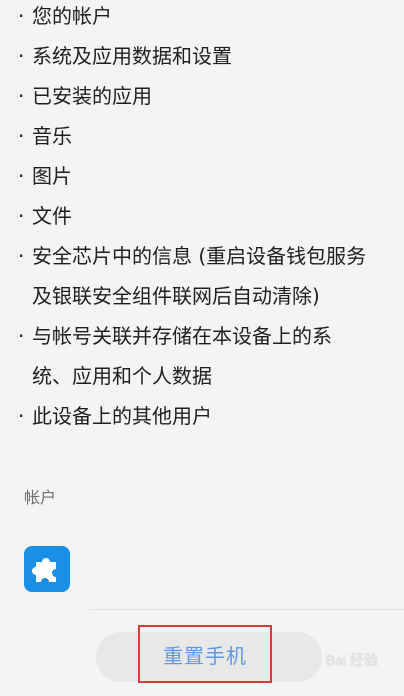 The width and height of the screenshot is (404, 696). What do you see at coordinates (208, 96) in the screenshot?
I see `list-item: · 已安装的应用` at bounding box center [208, 96].